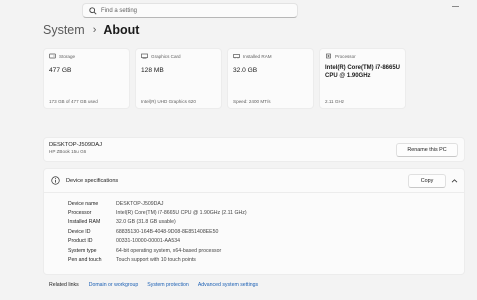  I want to click on processor-label: Processor, so click(345, 56).